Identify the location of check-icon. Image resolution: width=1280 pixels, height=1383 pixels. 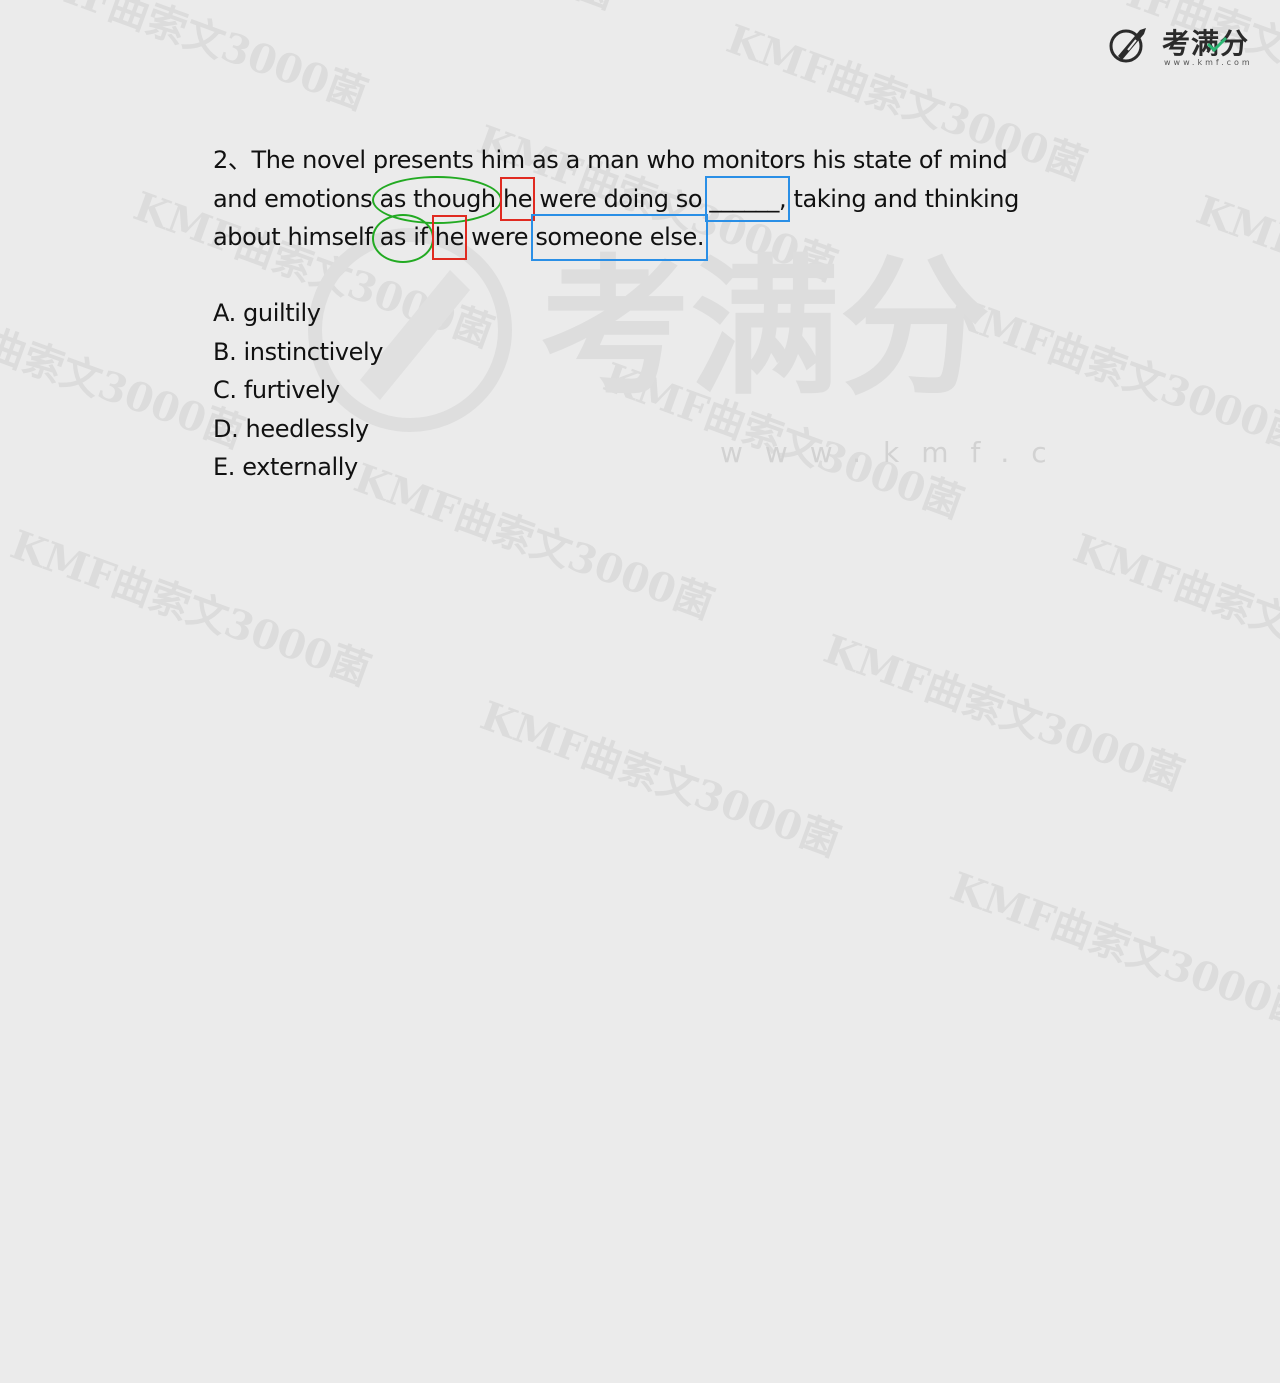
(1217, 44).